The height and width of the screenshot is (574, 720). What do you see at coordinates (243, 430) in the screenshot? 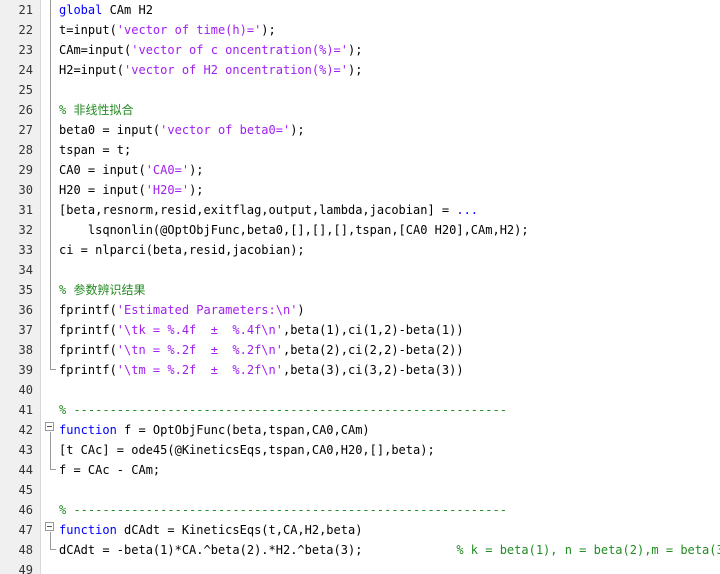
I see `code-token: f = OptObjFunc(beta,tspan,CA0,CAm)` at bounding box center [243, 430].